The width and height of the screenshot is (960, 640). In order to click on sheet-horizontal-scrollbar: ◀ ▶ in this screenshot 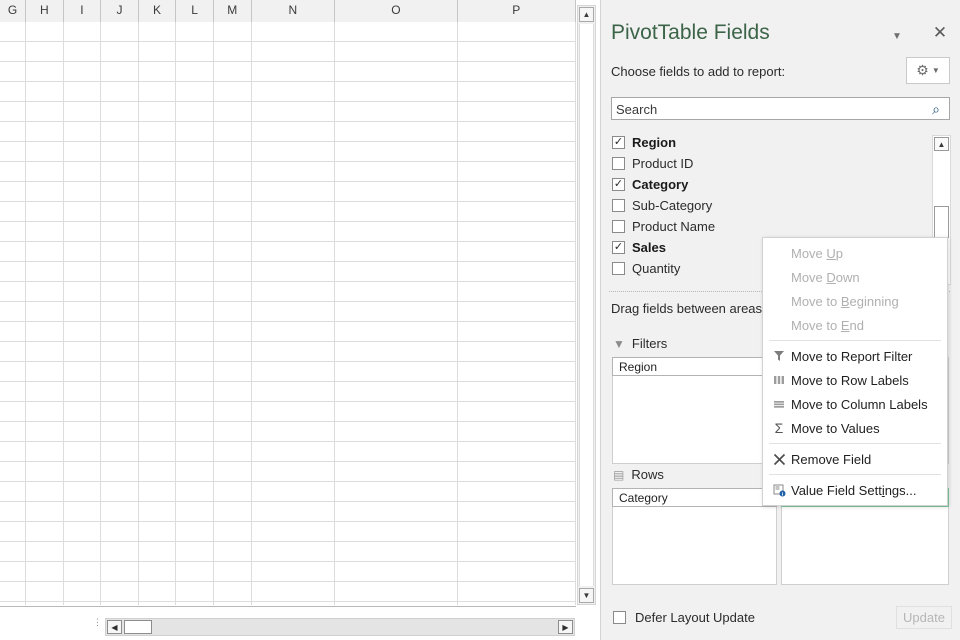, I will do `click(340, 627)`.